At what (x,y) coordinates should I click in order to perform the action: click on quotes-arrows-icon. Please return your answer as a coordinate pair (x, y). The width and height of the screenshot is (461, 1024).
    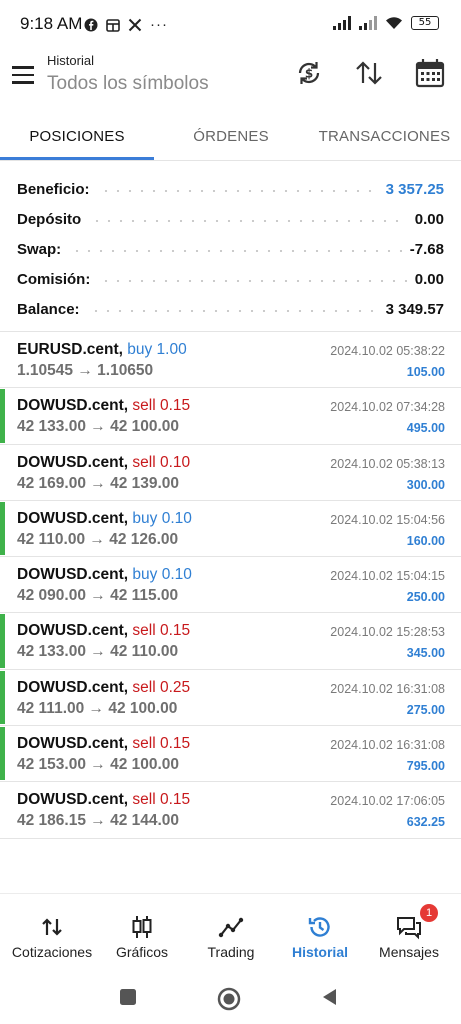
    Looking at the image, I should click on (52, 927).